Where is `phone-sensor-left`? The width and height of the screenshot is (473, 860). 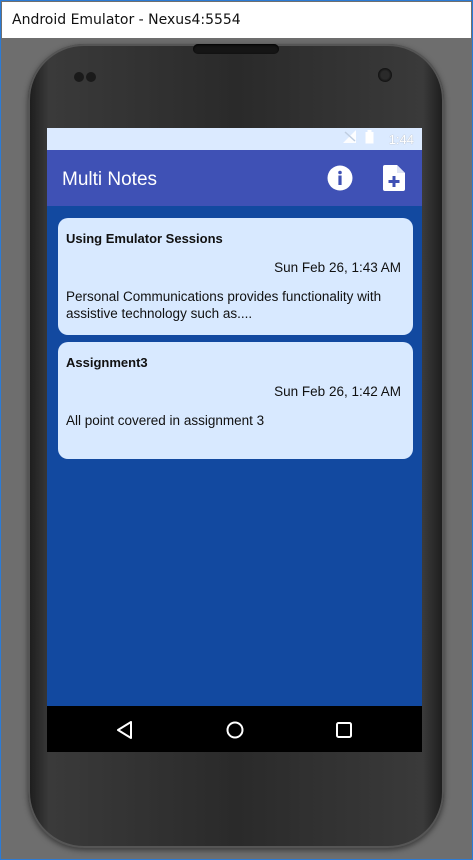 phone-sensor-left is located at coordinates (79, 77).